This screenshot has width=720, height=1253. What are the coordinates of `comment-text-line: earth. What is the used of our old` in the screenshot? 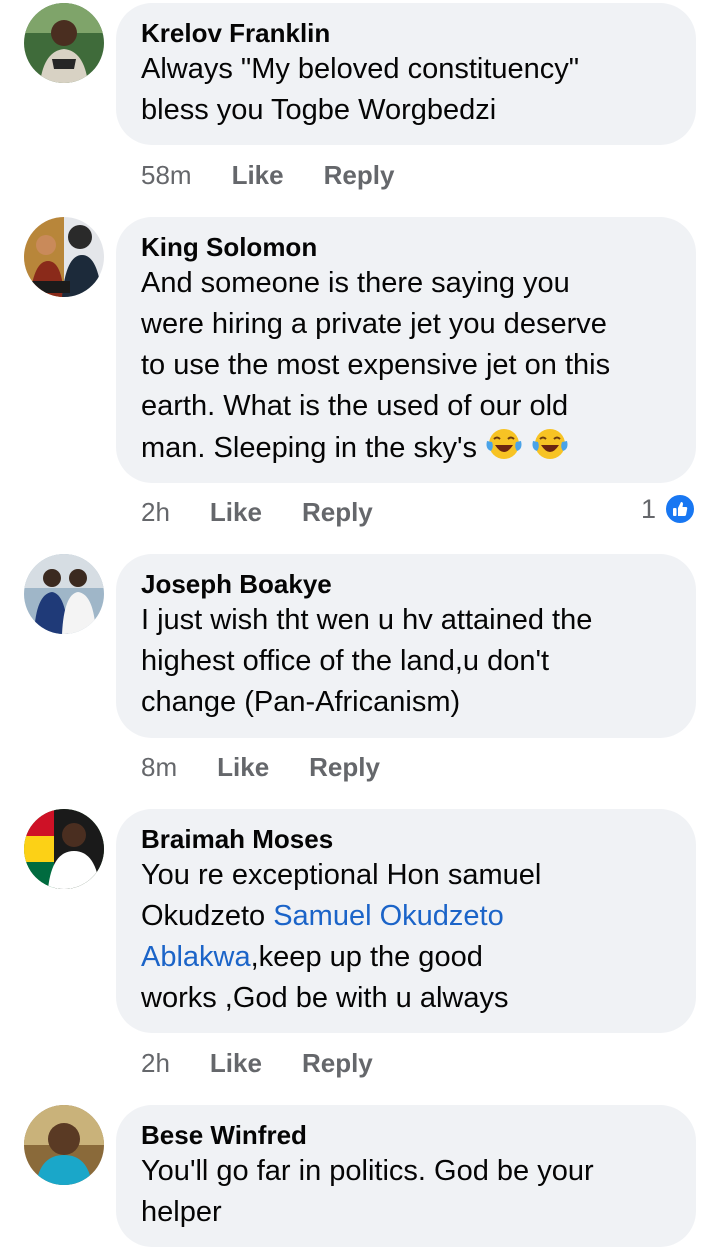 It's located at (355, 406).